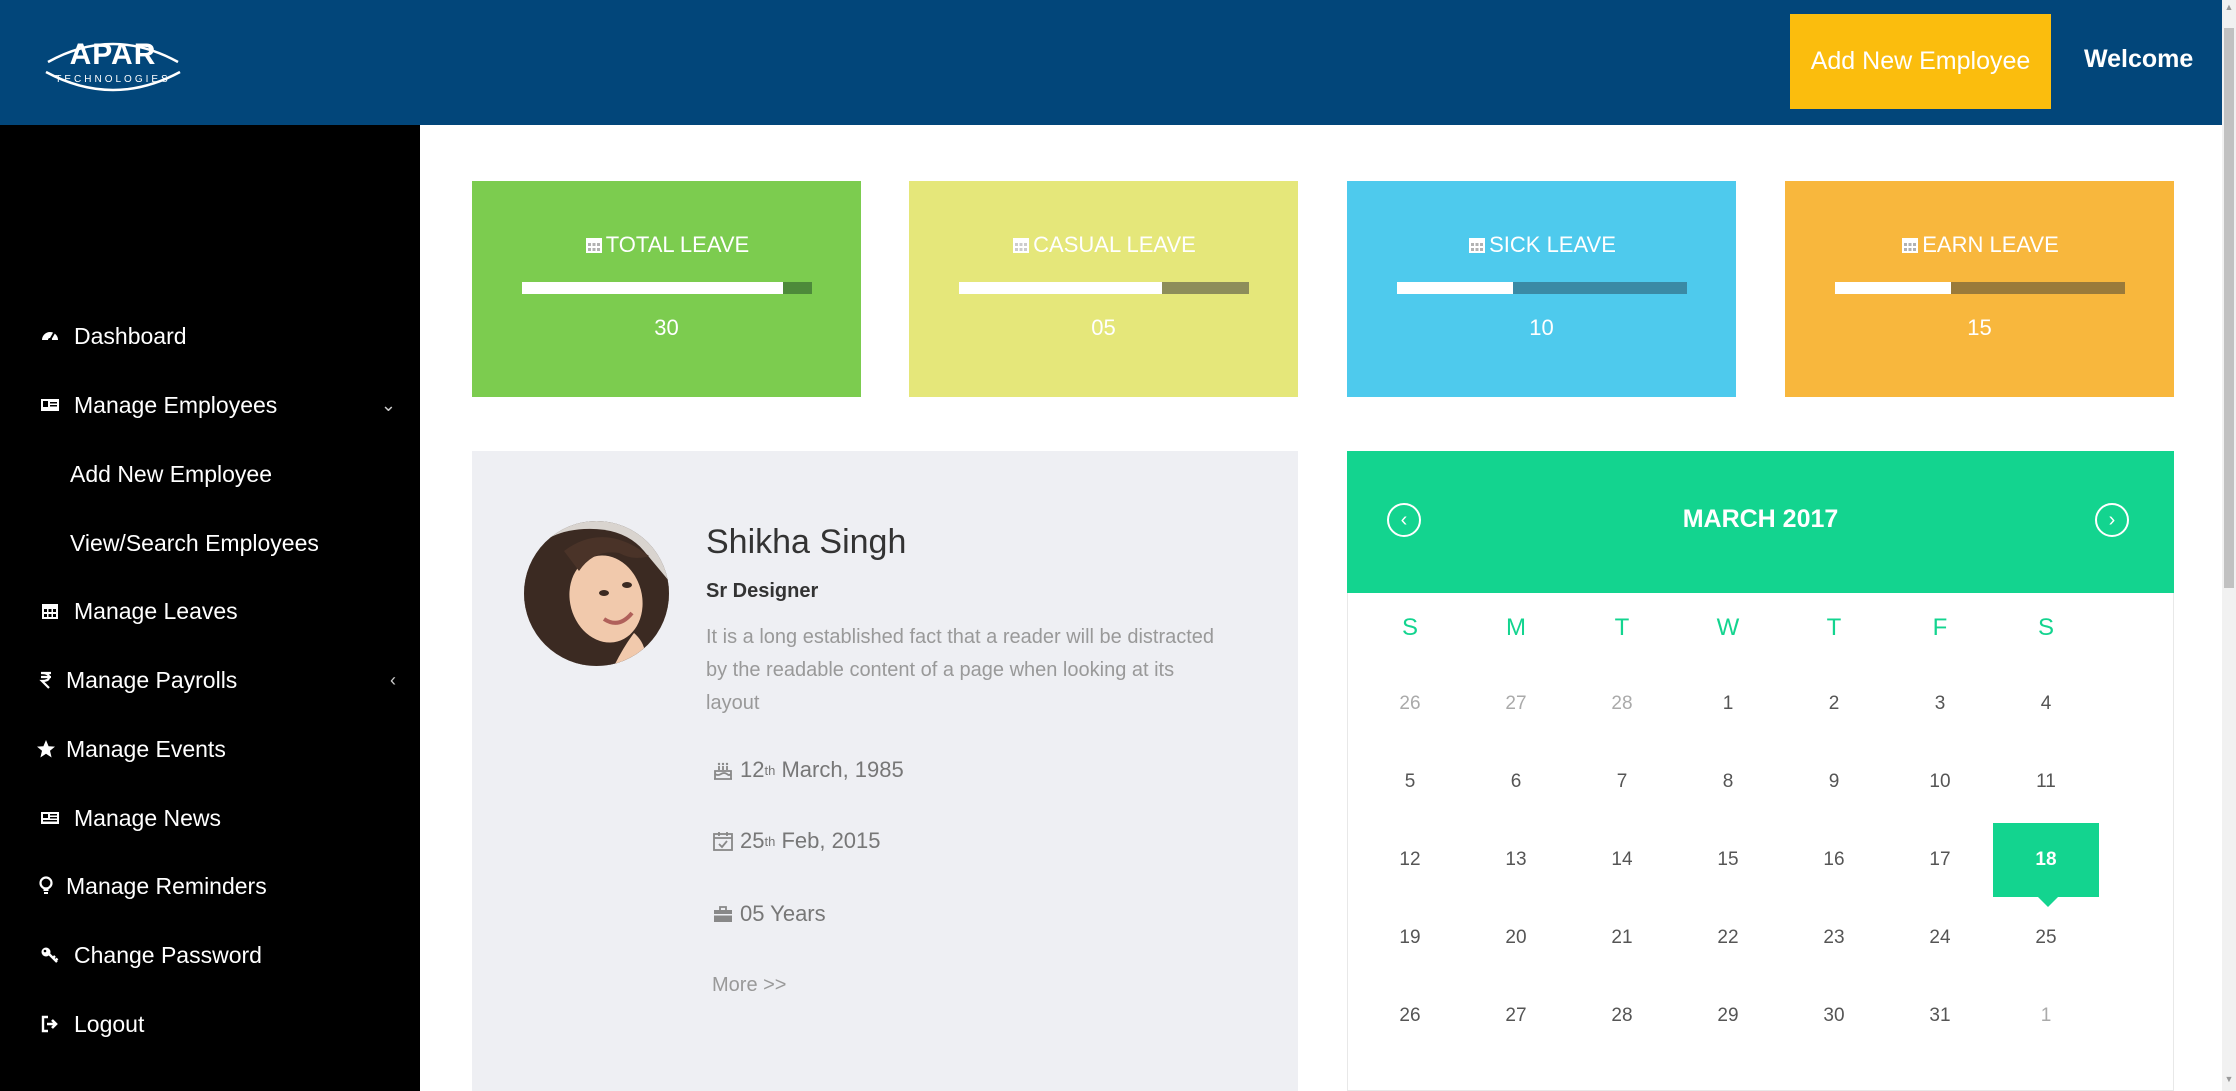 The image size is (2236, 1091). I want to click on calendar-day: 6, so click(1516, 782).